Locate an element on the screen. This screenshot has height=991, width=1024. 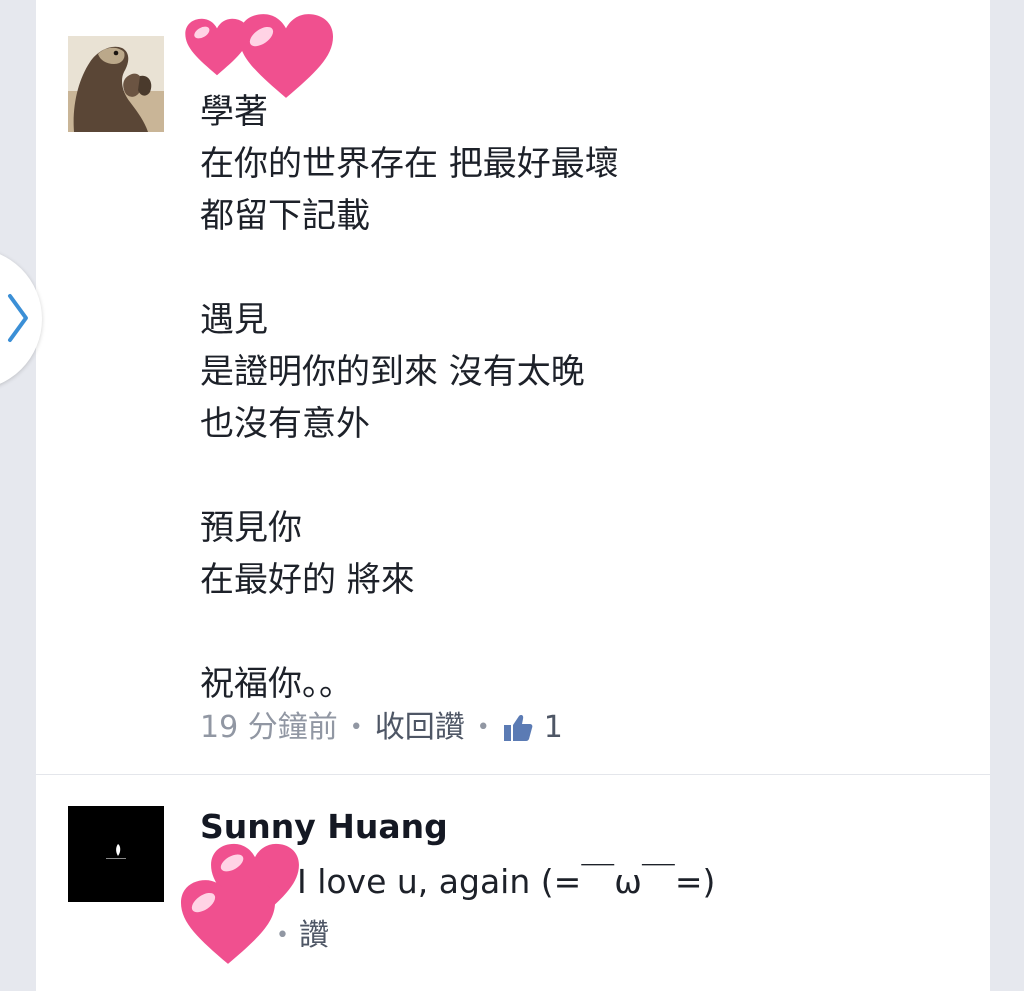
comment-meta: 19 分鐘前 • 收回讚 • 1 is located at coordinates (381, 728).